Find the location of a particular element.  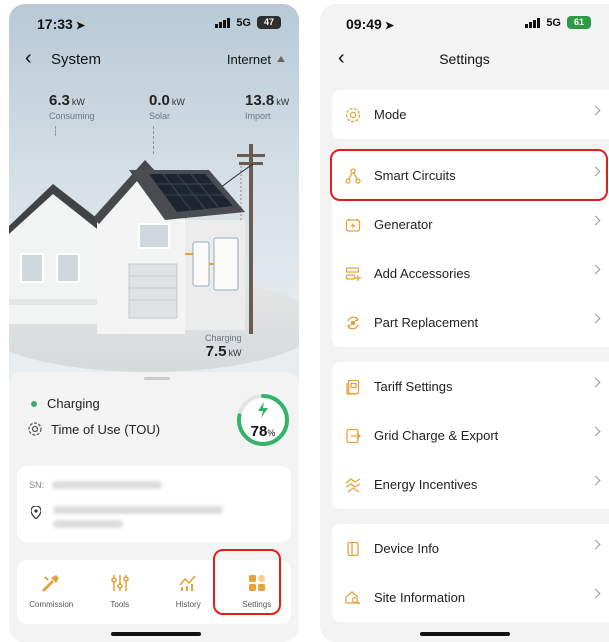

settings-row-mode: Mode is located at coordinates (470, 114).